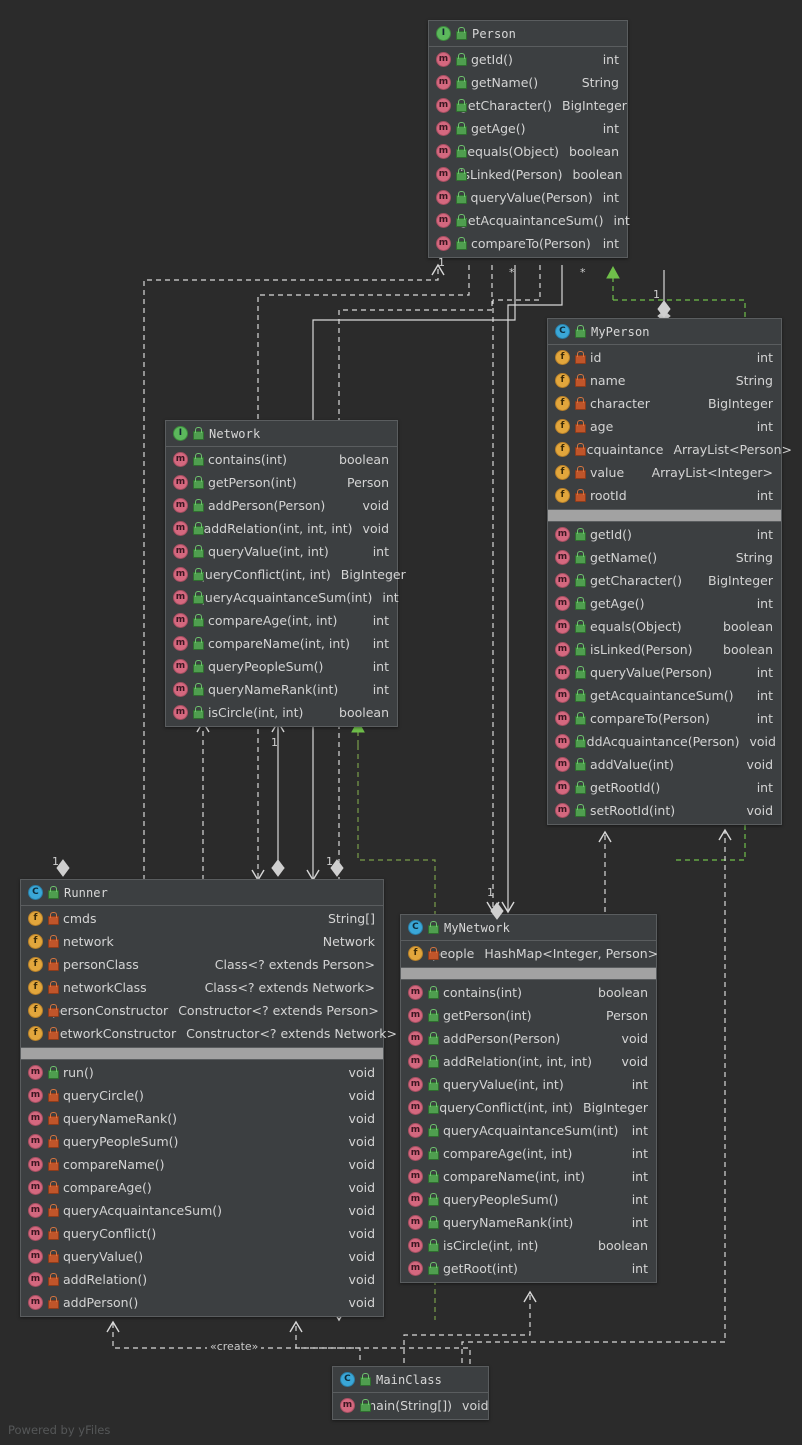 This screenshot has height=1445, width=802. I want to click on member-row: m compareAge() void, so click(202, 1187).